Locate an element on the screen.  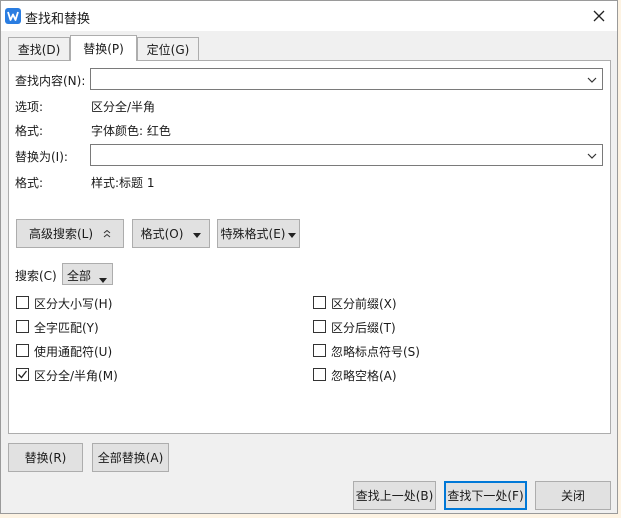
tab-replace: 替换(P) is located at coordinates (103, 48).